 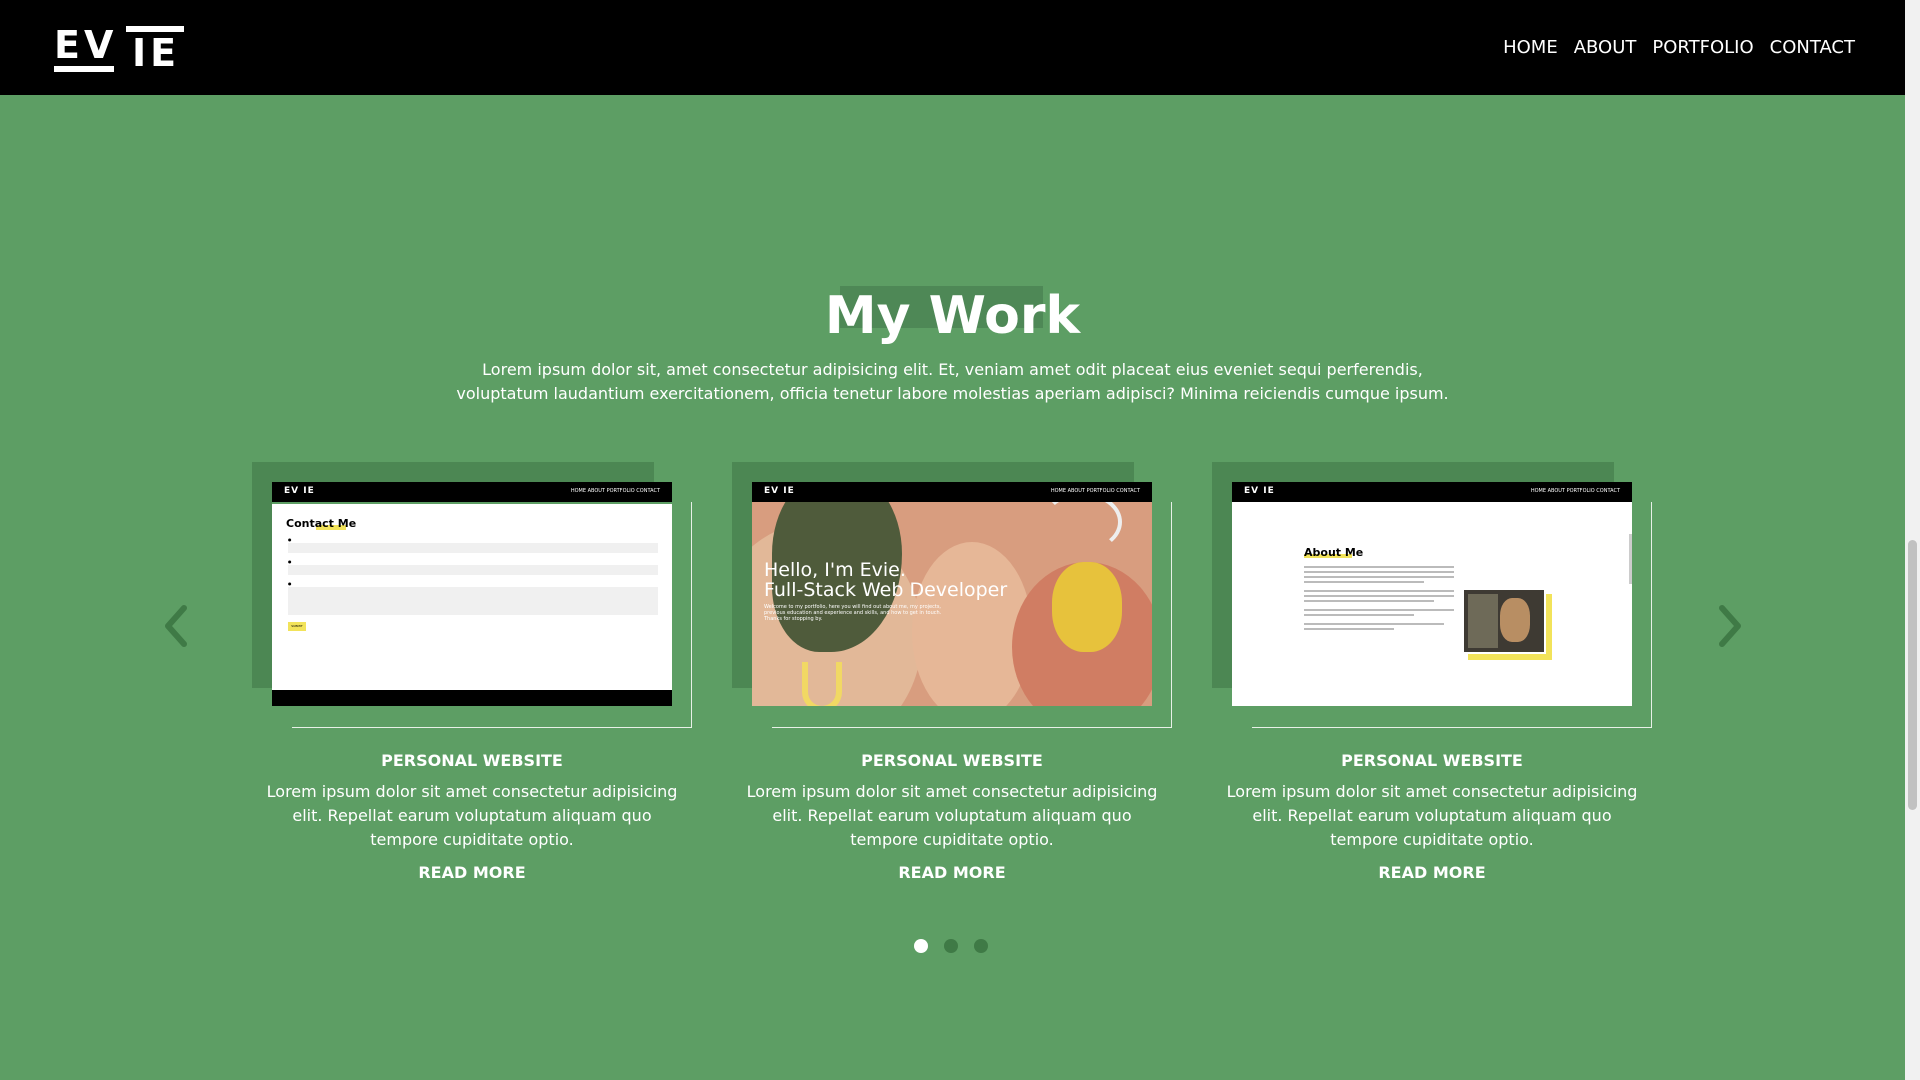 I want to click on logo-bar-bottom, so click(x=84, y=69).